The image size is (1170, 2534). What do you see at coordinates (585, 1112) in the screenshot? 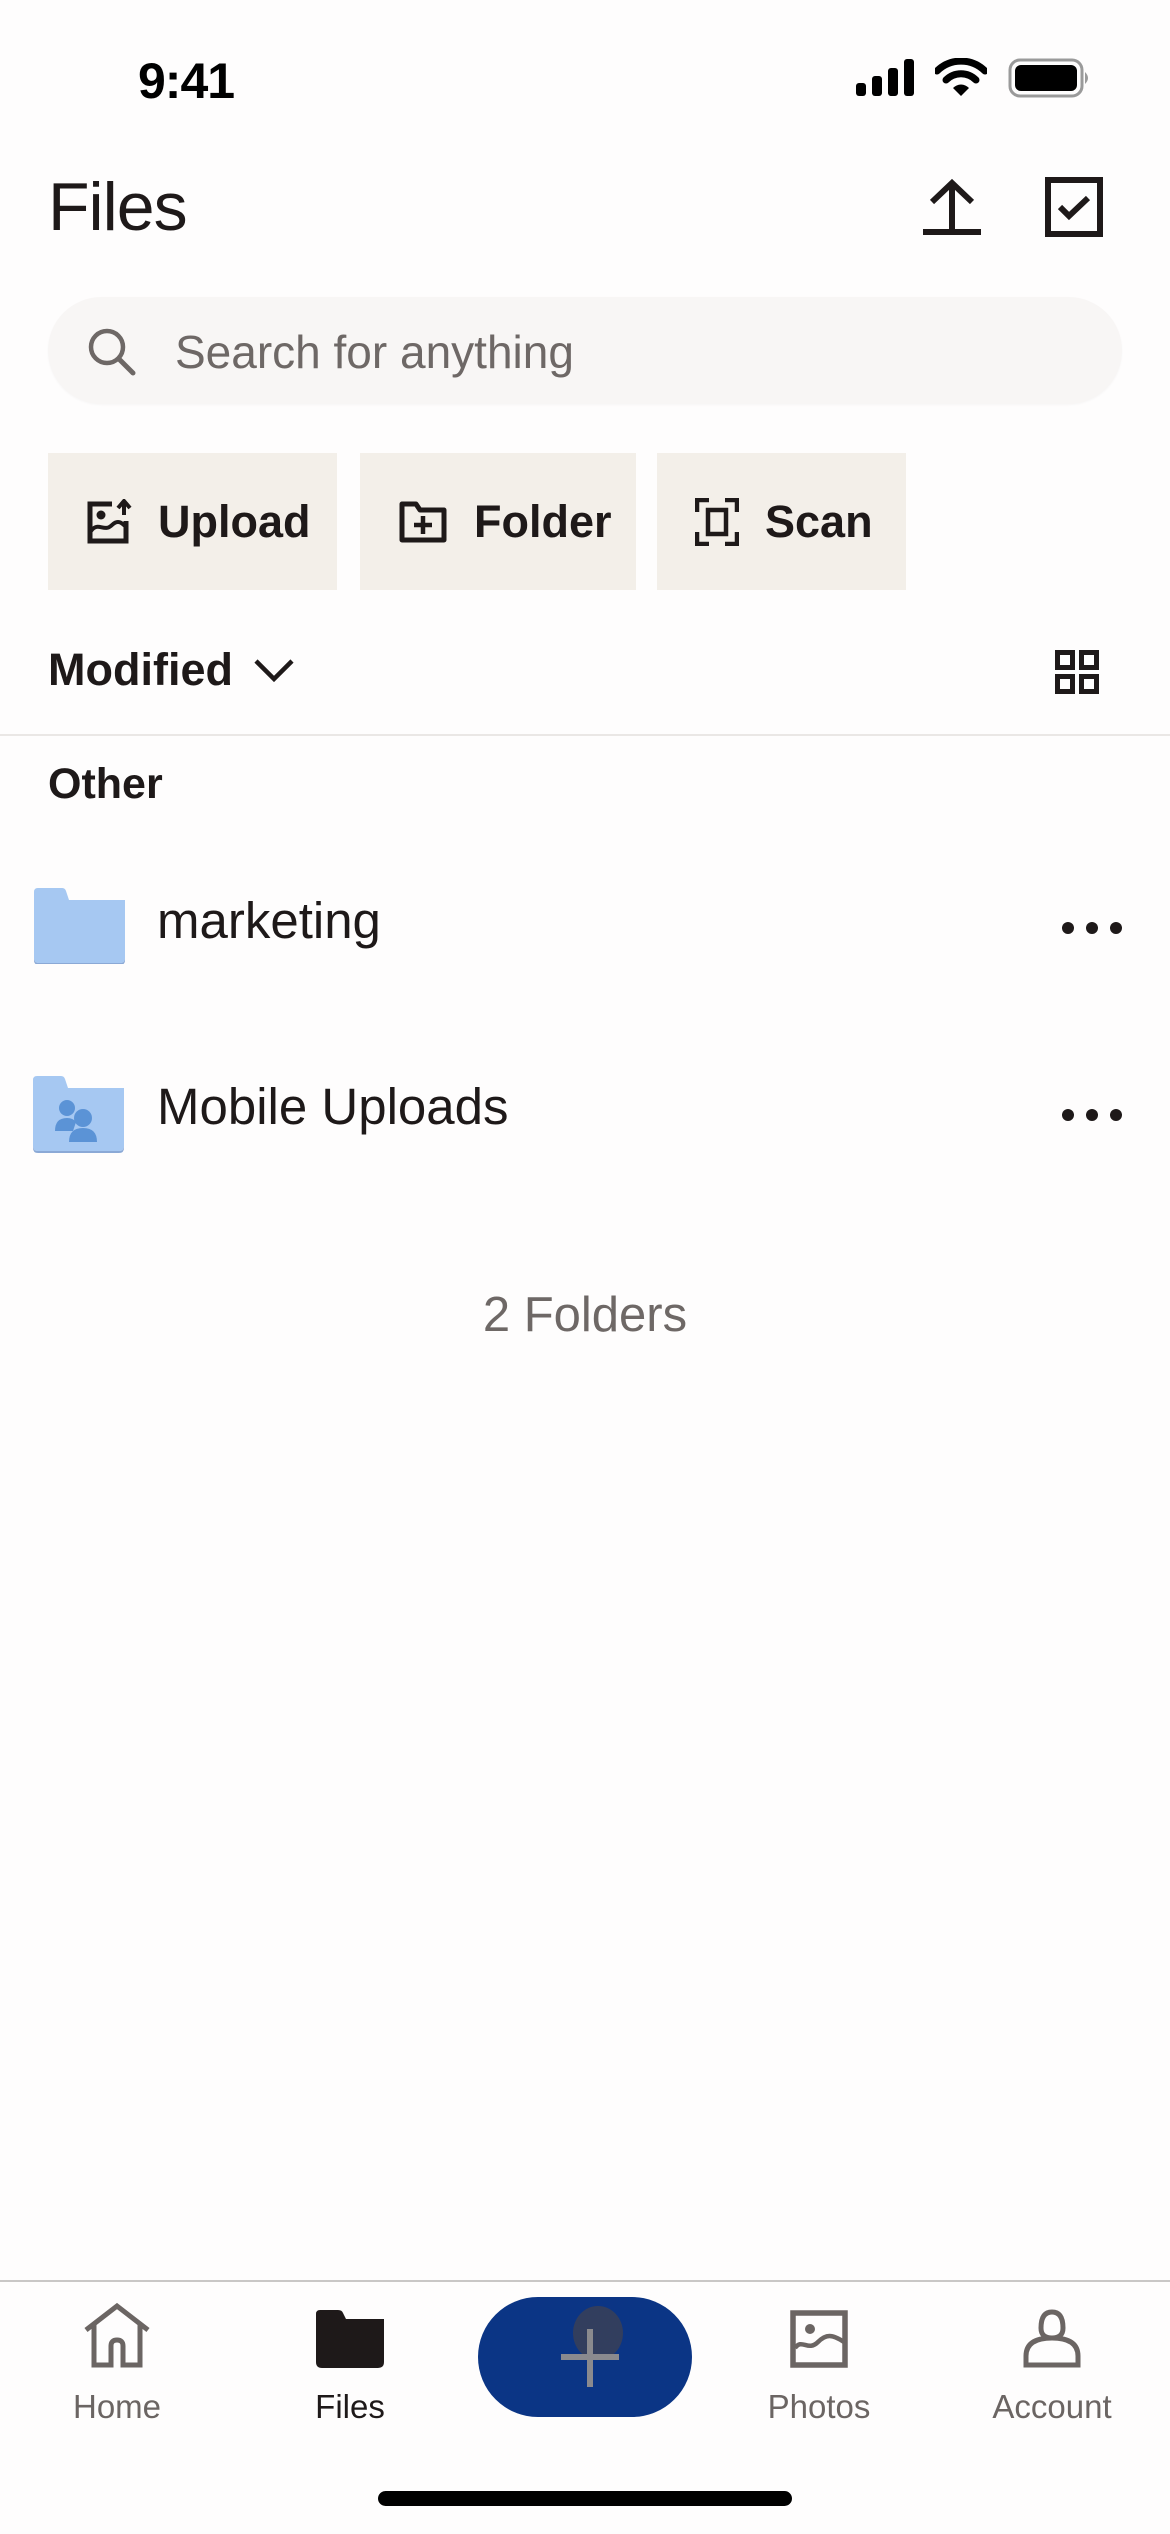
I see `list-item: Mobile Uploads` at bounding box center [585, 1112].